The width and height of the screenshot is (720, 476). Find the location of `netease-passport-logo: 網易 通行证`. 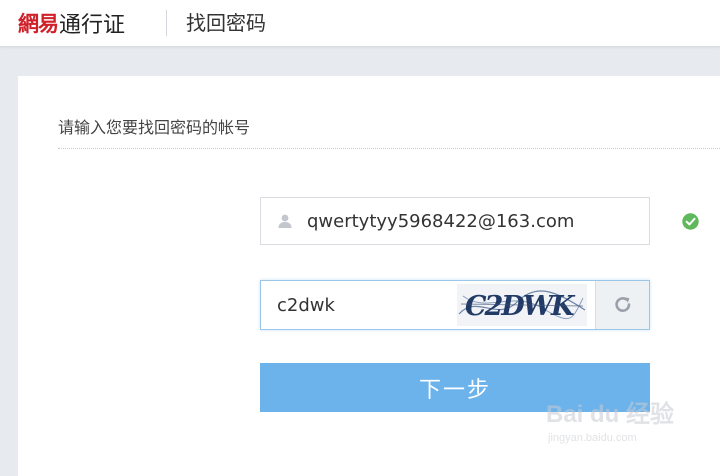

netease-passport-logo: 網易 通行证 is located at coordinates (71, 23).